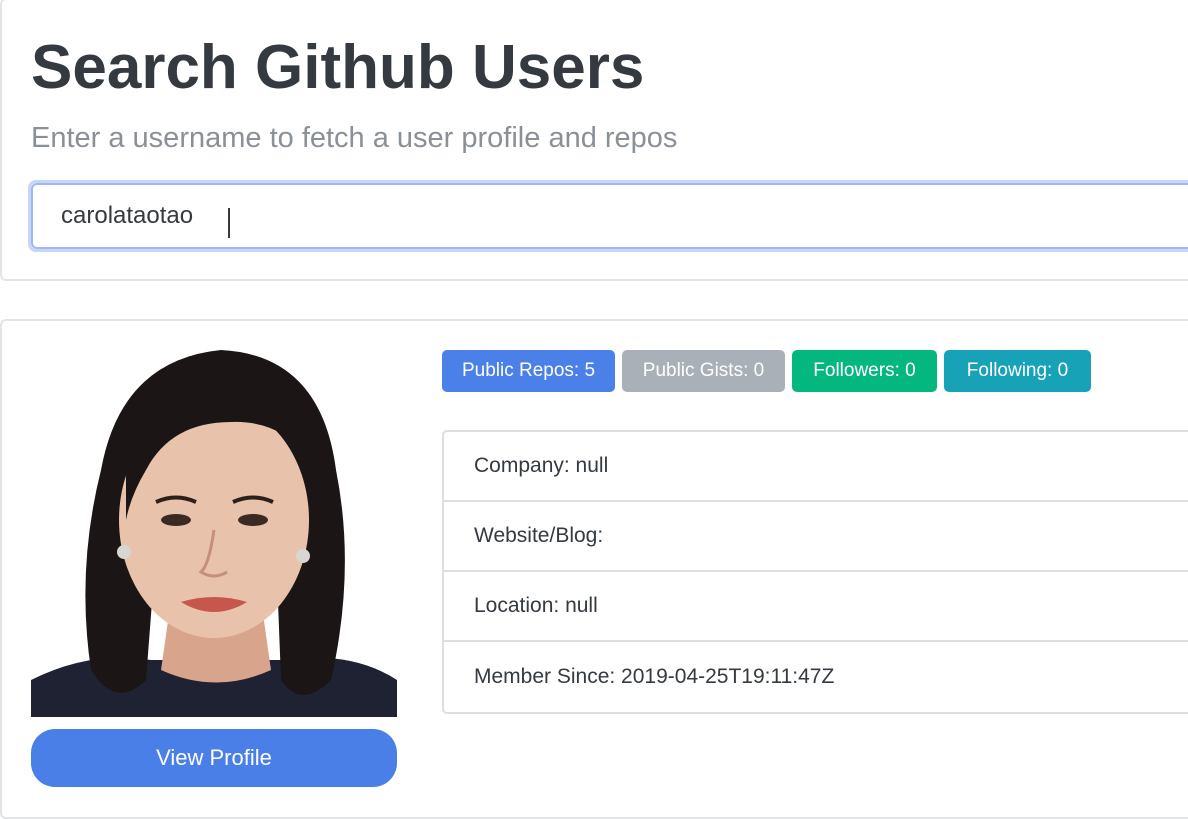 This screenshot has height=819, width=1188. I want to click on avatar, so click(214, 533).